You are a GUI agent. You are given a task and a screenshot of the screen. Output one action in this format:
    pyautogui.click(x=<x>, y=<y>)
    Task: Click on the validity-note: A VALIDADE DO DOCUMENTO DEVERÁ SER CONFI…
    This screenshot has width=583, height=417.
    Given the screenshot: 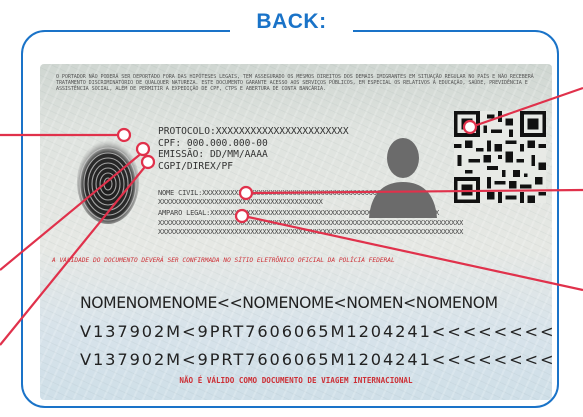 What is the action you would take?
    pyautogui.click(x=223, y=260)
    